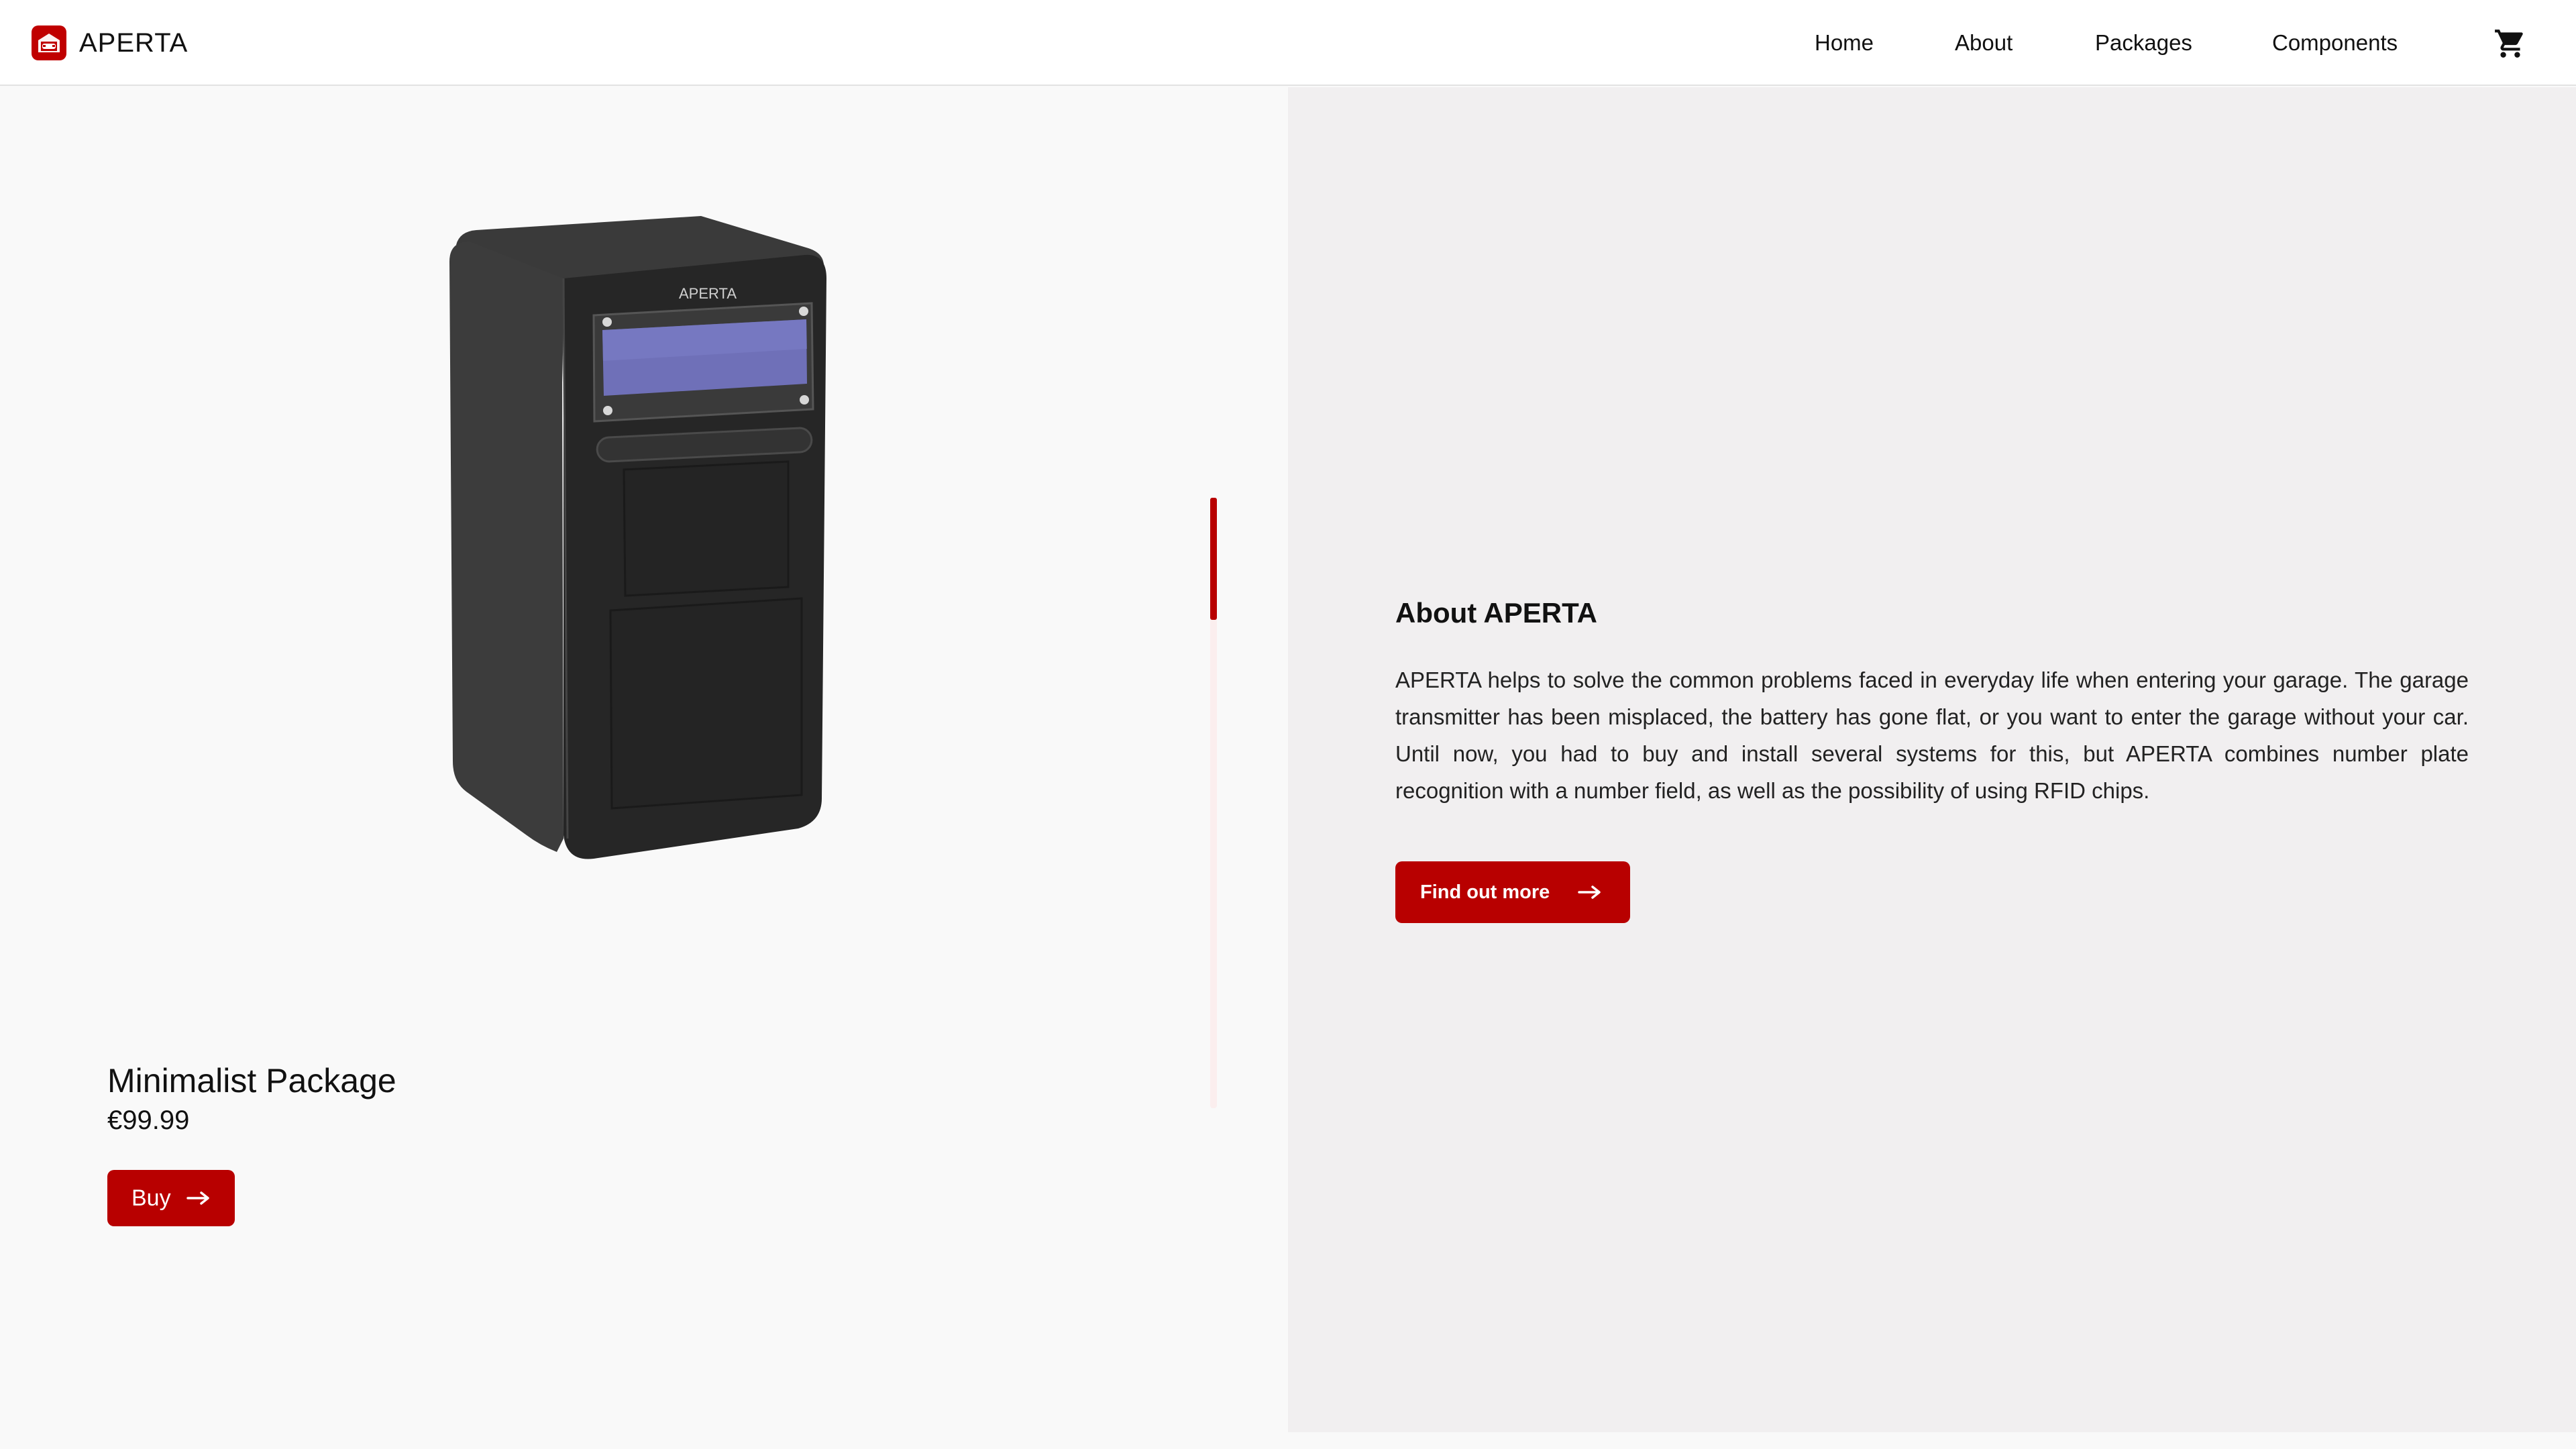 Image resolution: width=2576 pixels, height=1449 pixels. I want to click on buy-button-label: Buy, so click(151, 1198).